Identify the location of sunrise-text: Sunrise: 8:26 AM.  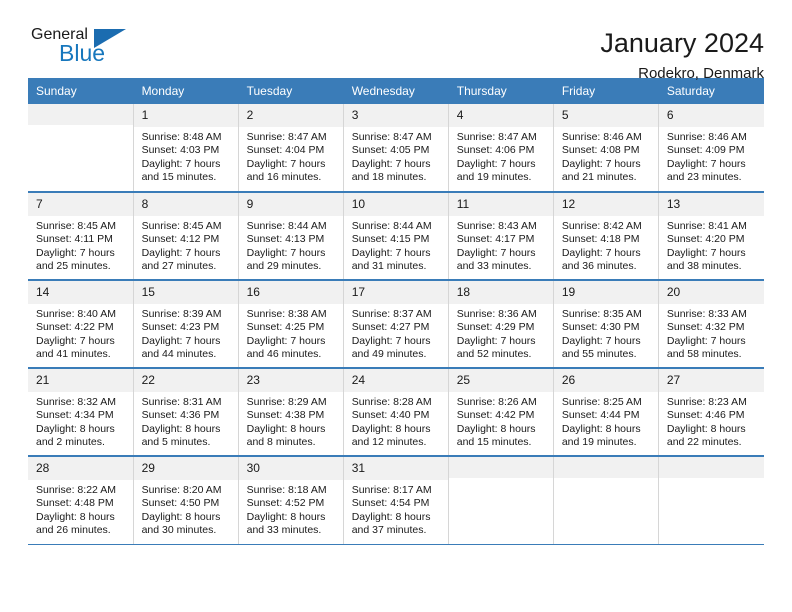
(496, 402).